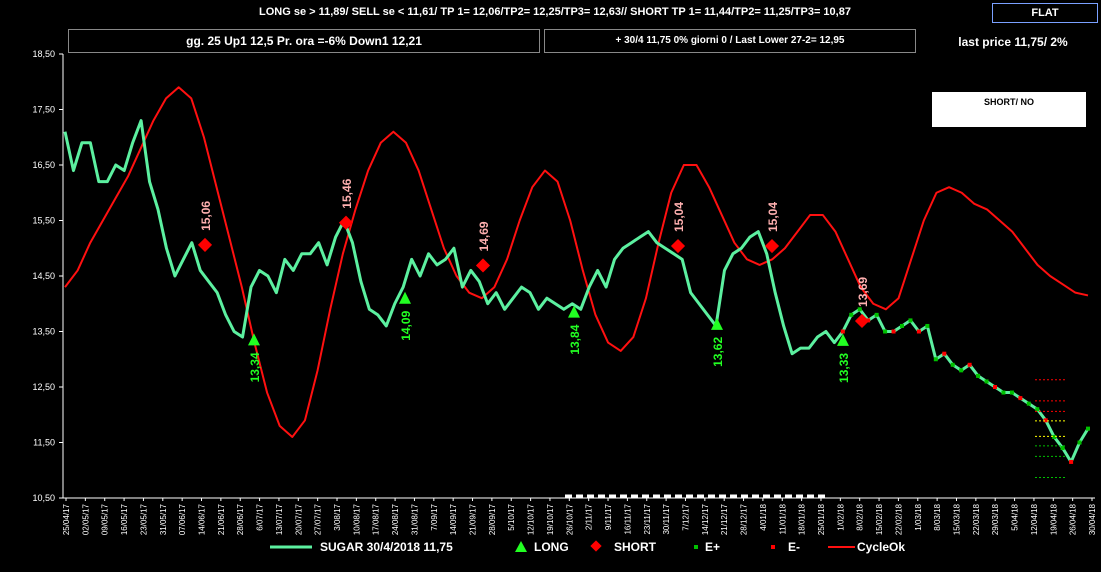 The width and height of the screenshot is (1101, 572). Describe the element at coordinates (43, 498) in the screenshot. I see `y-tick-label: 10,50` at that location.